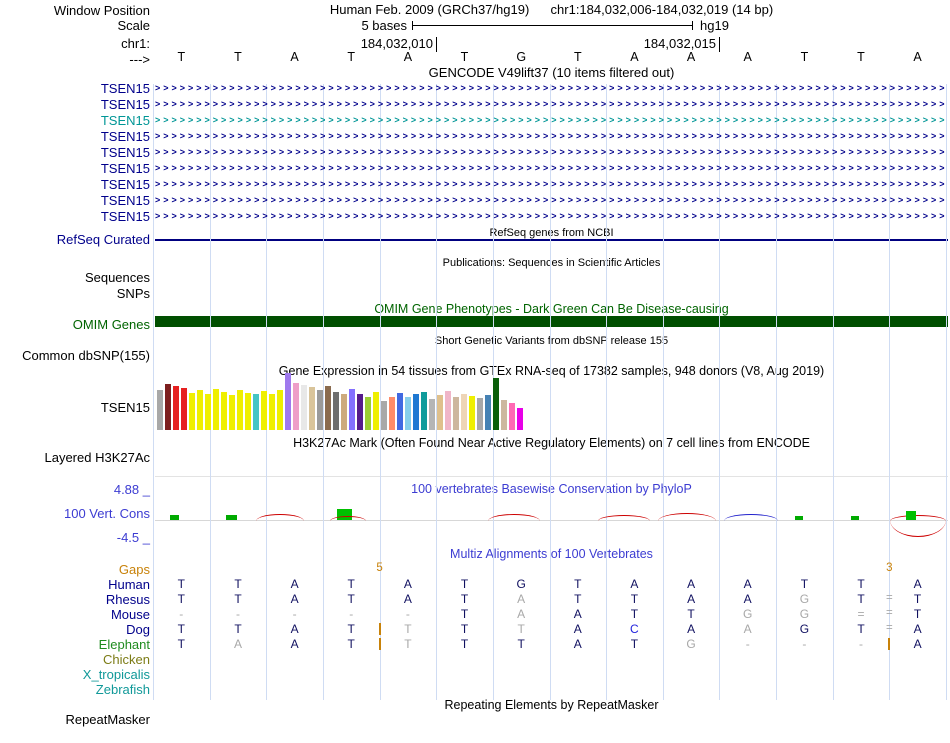 This screenshot has width=950, height=743. I want to click on multiz-species-label: Mouse, so click(75, 614).